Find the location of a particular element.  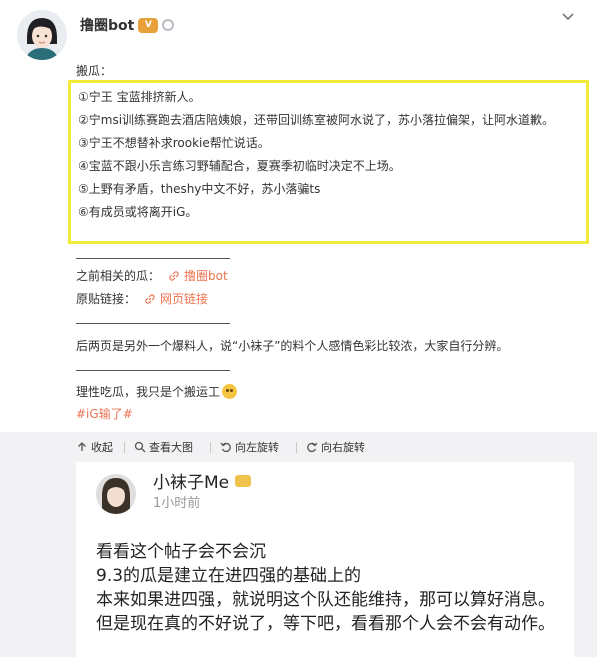

related-link: 撸圈bot is located at coordinates (194, 276).